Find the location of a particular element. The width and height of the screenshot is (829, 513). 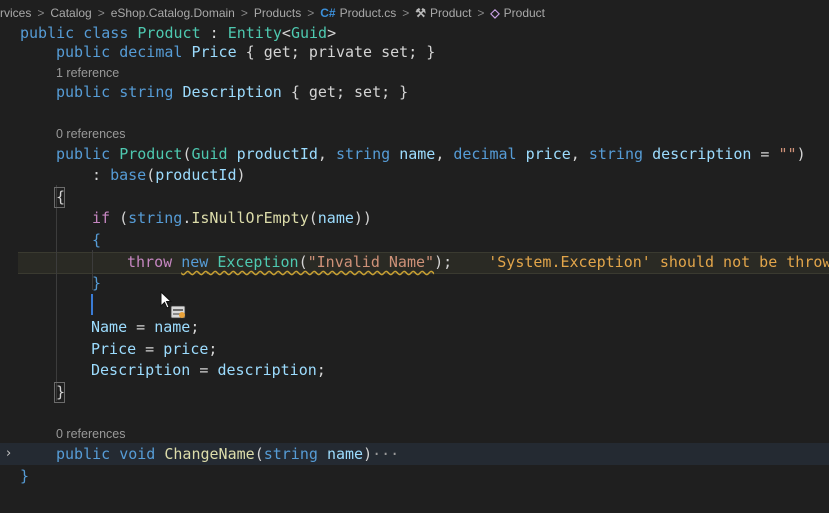

breadcrumb-class-label: Product is located at coordinates (451, 13).